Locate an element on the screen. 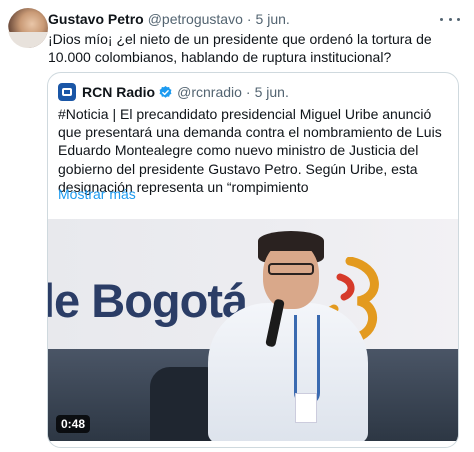 The height and width of the screenshot is (452, 474). video-lanyard is located at coordinates (307, 360).